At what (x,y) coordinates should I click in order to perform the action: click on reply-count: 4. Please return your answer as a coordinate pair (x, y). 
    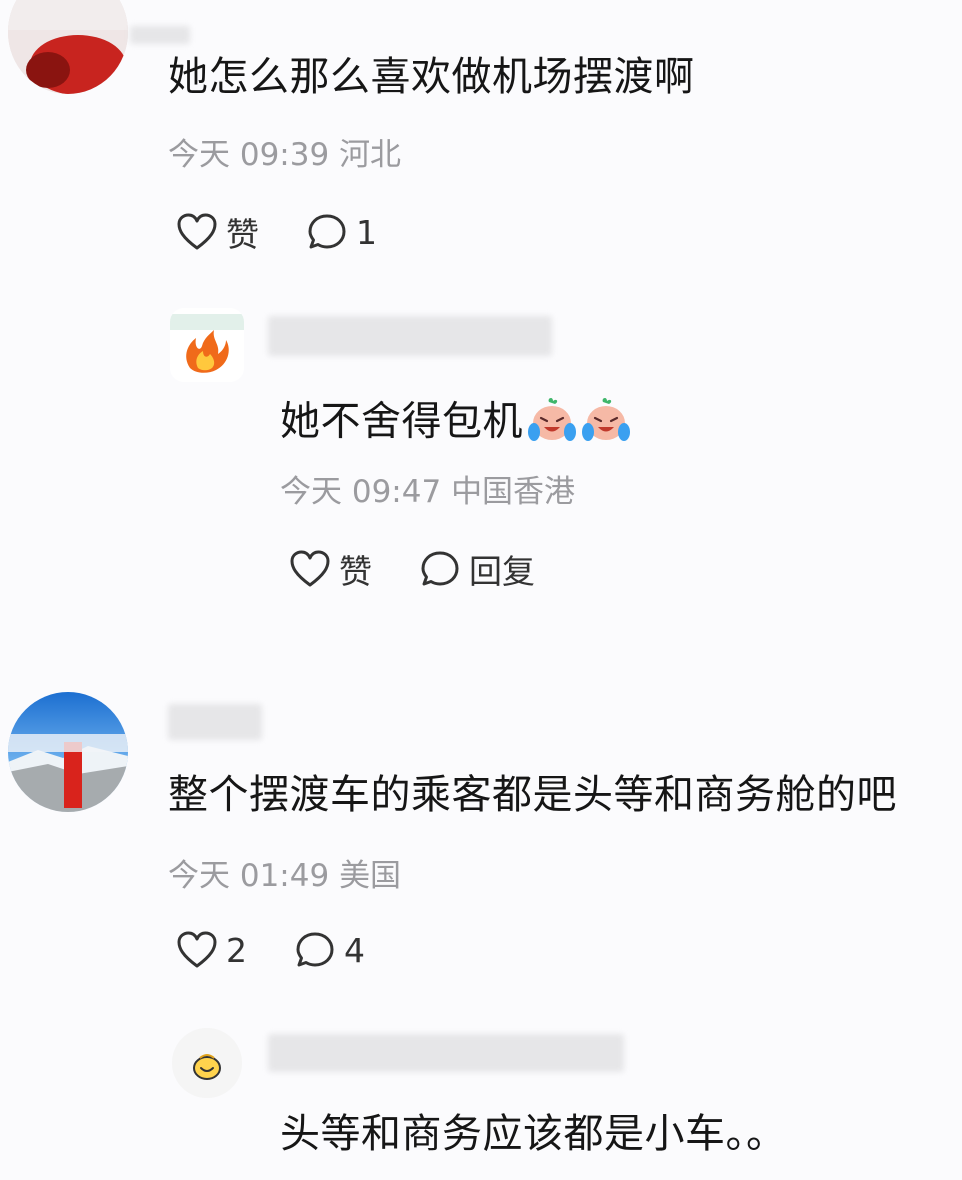
    Looking at the image, I should click on (354, 950).